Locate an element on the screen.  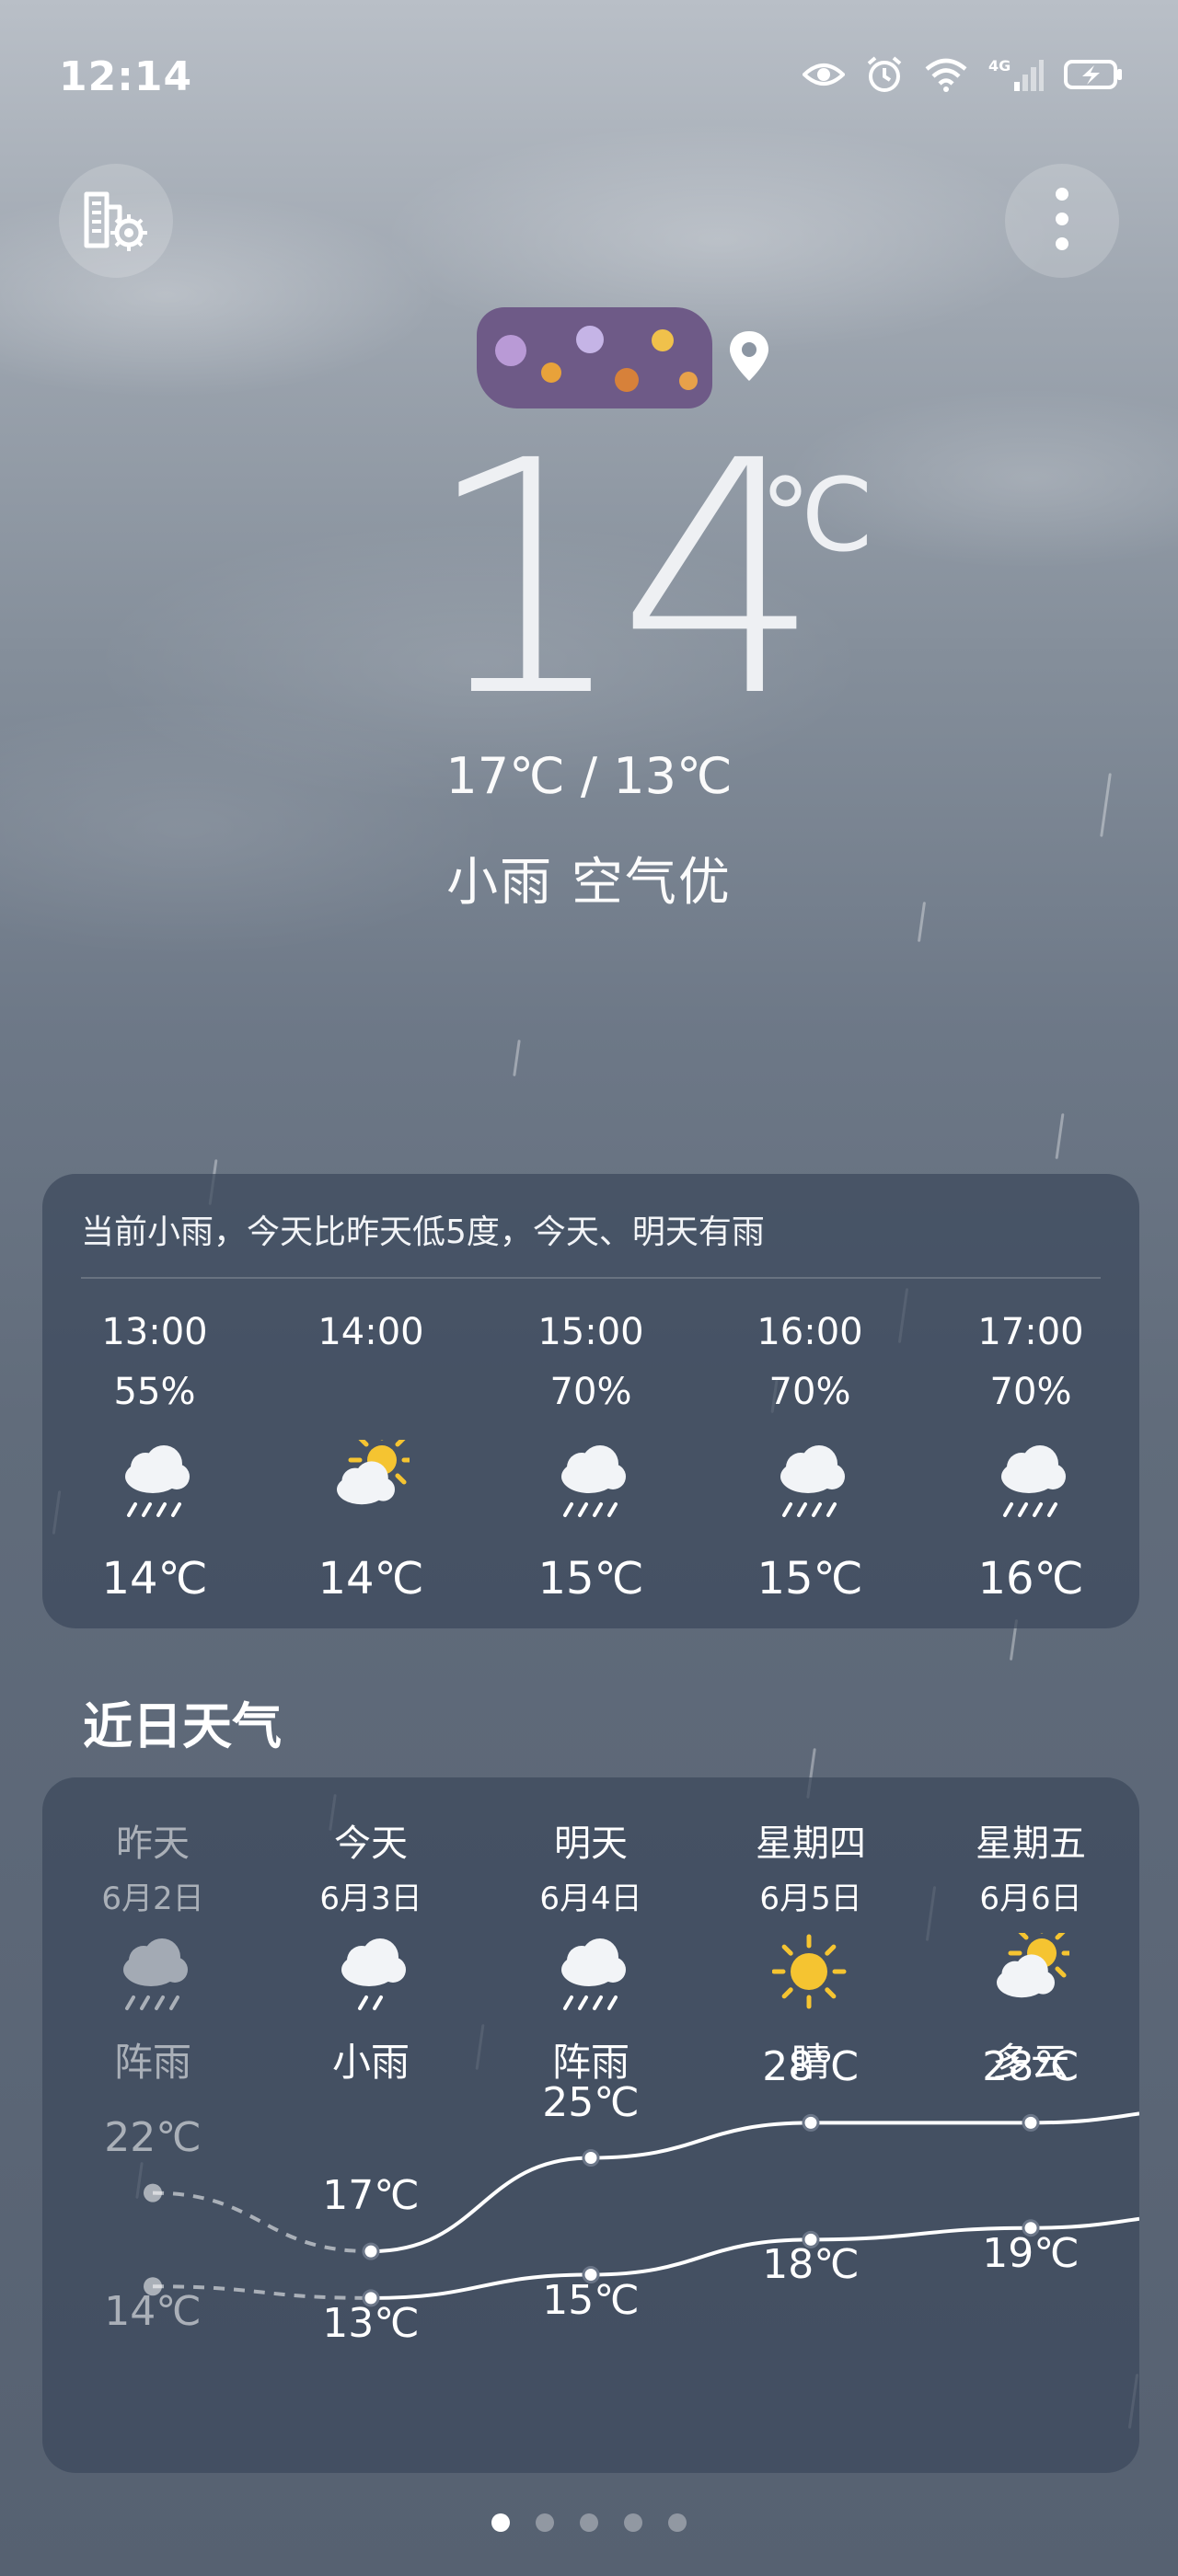
high-temp-label: 22℃ is located at coordinates (153, 2137).